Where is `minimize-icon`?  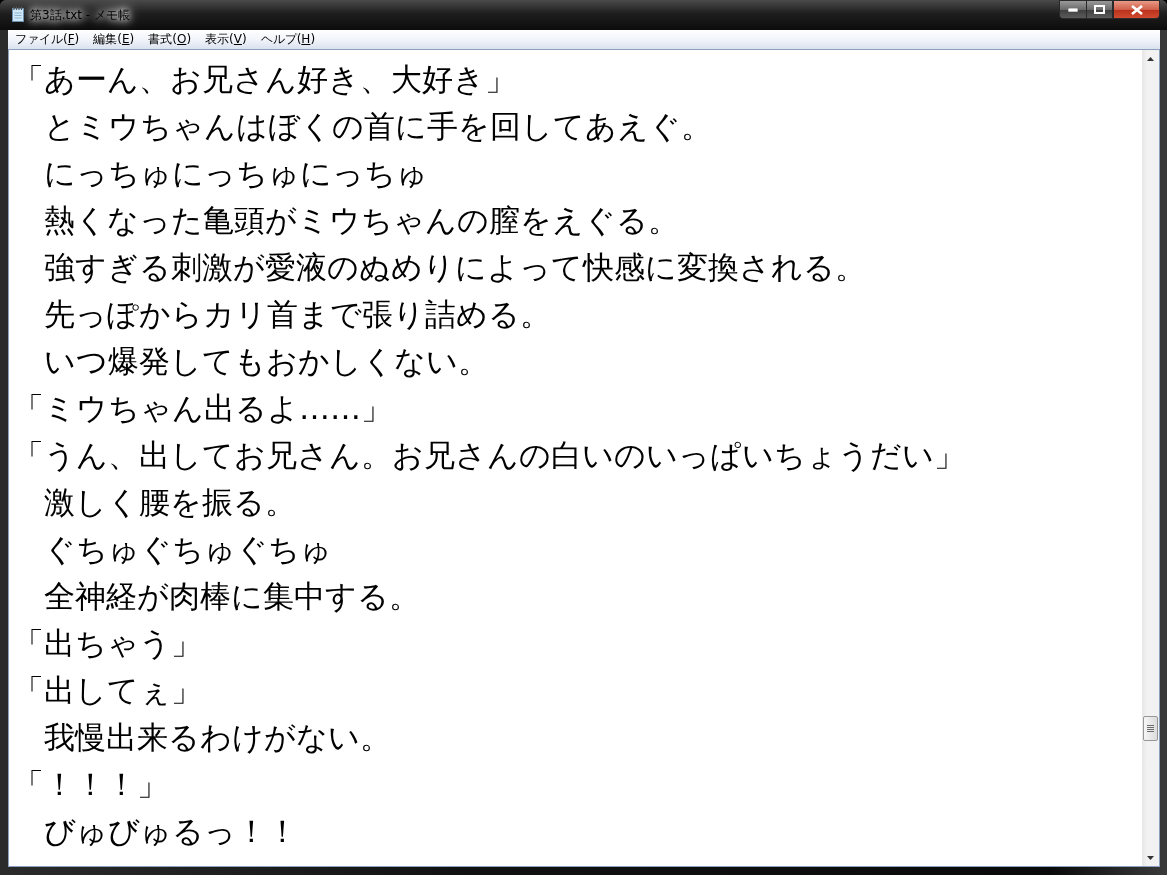
minimize-icon is located at coordinates (1073, 9).